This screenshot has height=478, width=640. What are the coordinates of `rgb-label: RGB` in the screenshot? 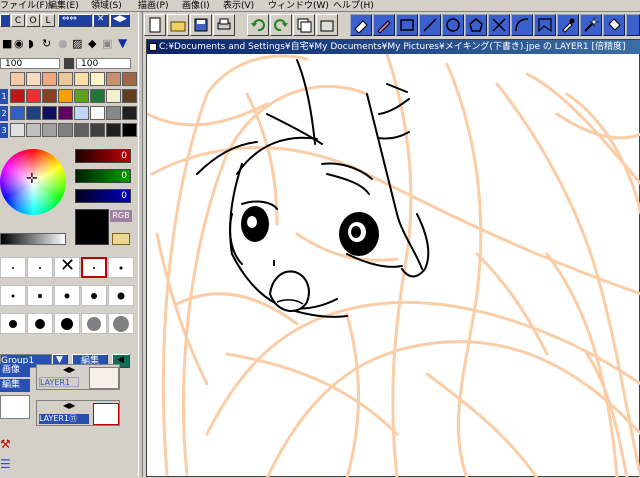 It's located at (121, 216).